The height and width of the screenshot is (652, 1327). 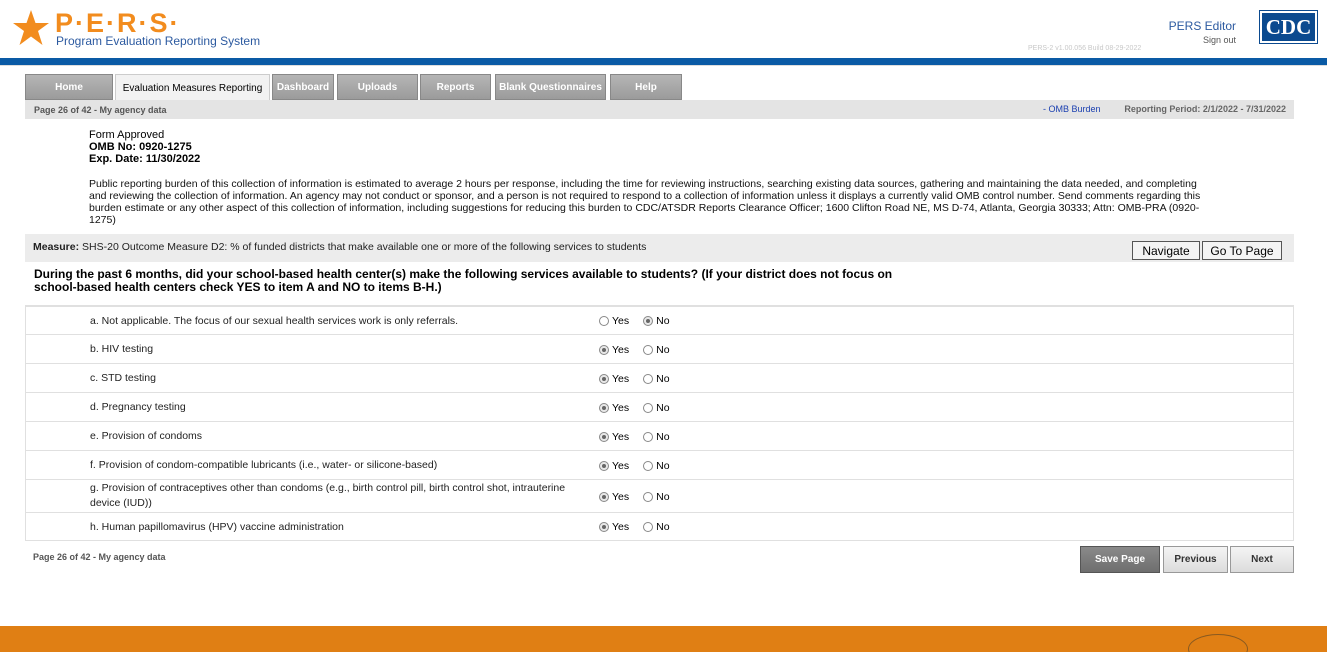 What do you see at coordinates (192, 87) in the screenshot?
I see `tab-evaluation-measures-reporting: Evaluation Measures Reporting` at bounding box center [192, 87].